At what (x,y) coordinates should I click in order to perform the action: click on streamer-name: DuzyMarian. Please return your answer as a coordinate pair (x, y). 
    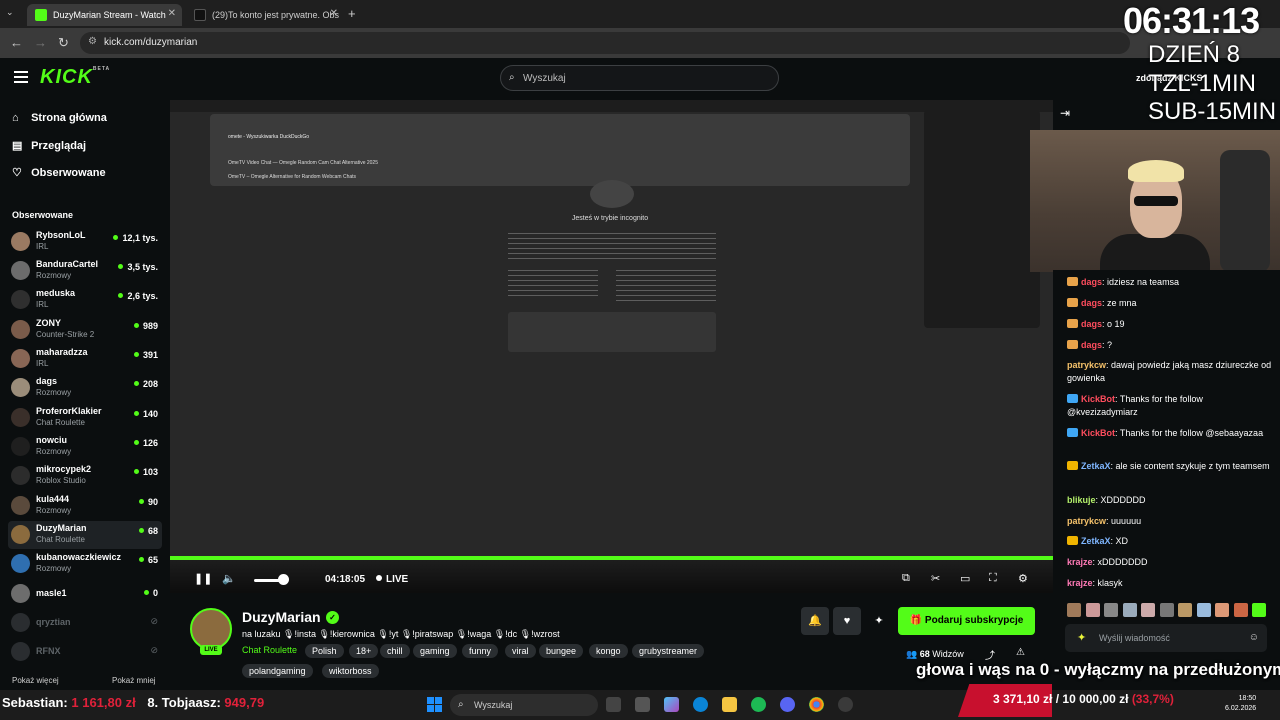
    Looking at the image, I should click on (281, 617).